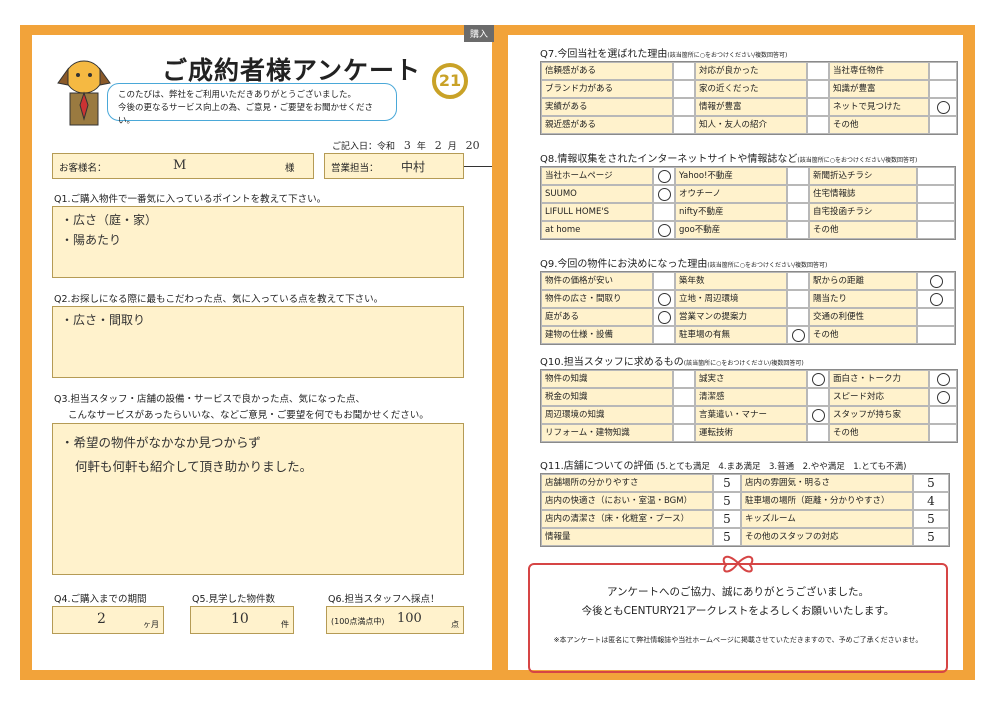 The width and height of the screenshot is (1000, 705). What do you see at coordinates (863, 230) in the screenshot?
I see `option-label: その他` at bounding box center [863, 230].